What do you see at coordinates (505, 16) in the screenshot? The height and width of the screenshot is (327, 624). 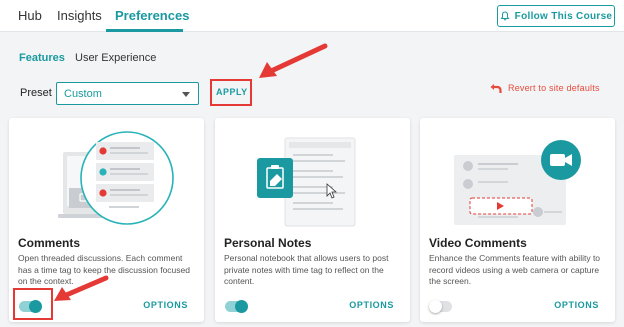 I see `bell-icon` at bounding box center [505, 16].